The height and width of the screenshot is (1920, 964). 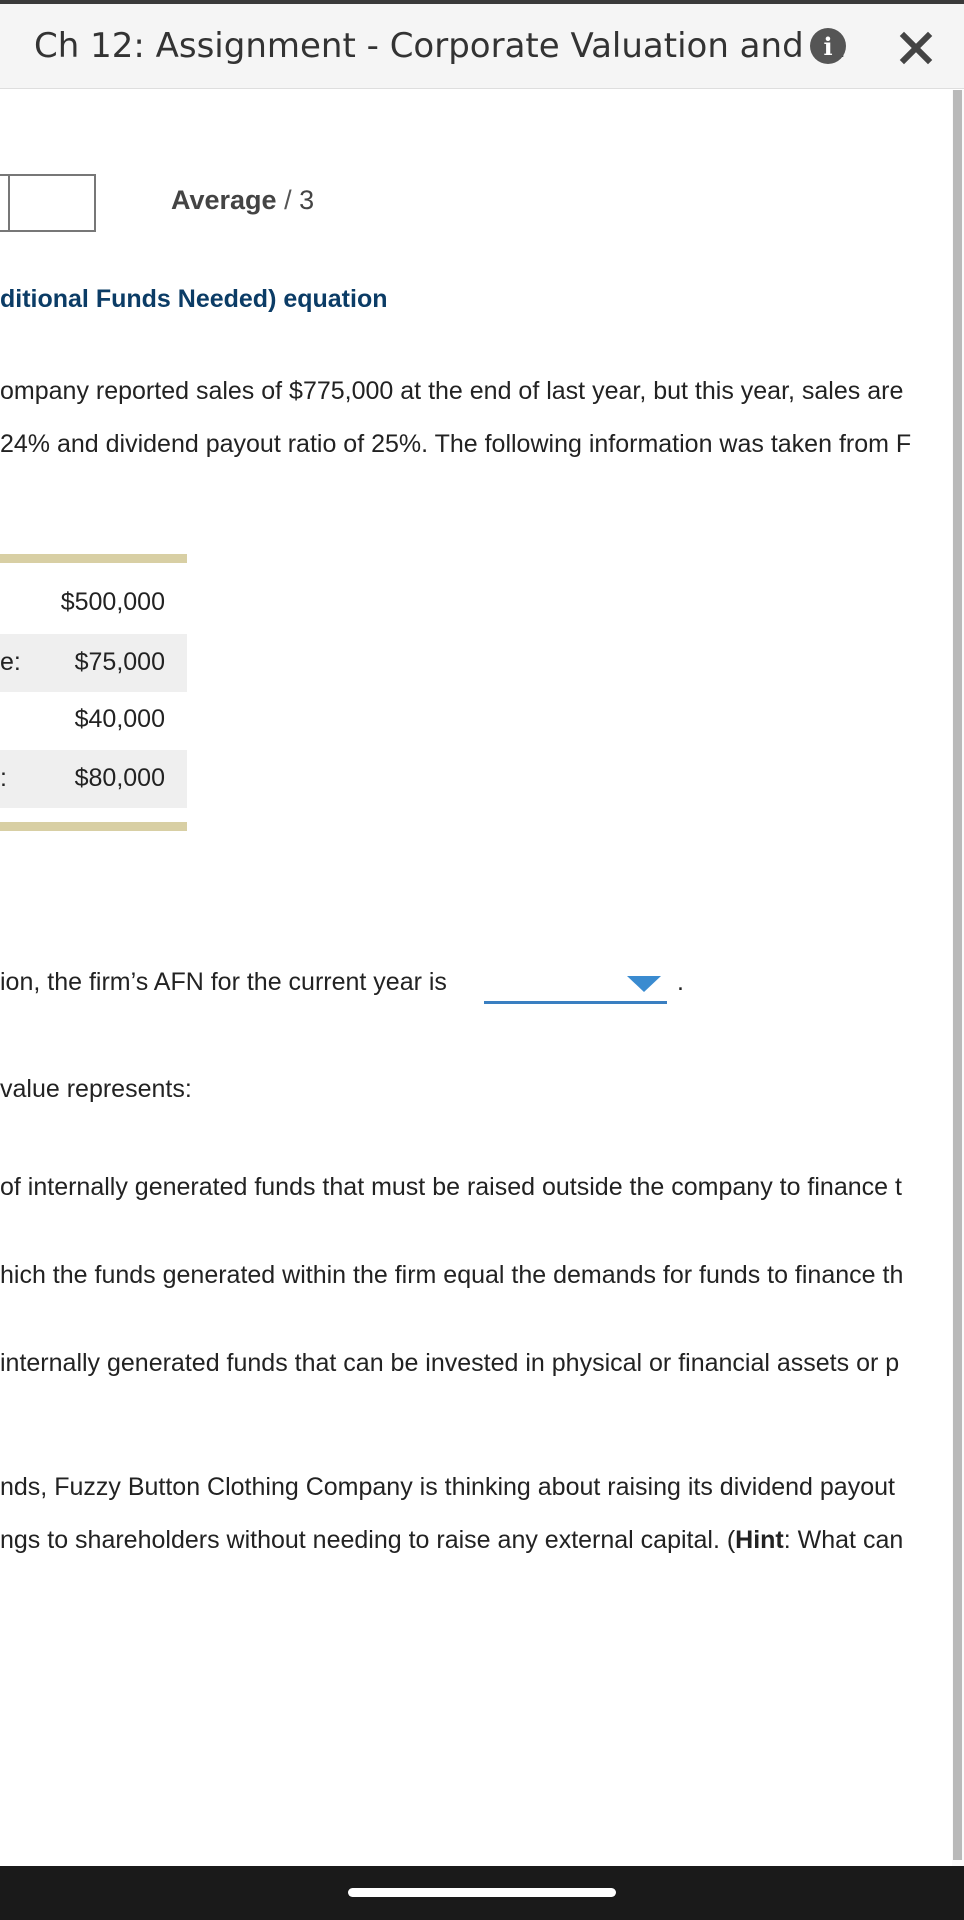 I want to click on table-row-label: :, so click(x=3, y=778).